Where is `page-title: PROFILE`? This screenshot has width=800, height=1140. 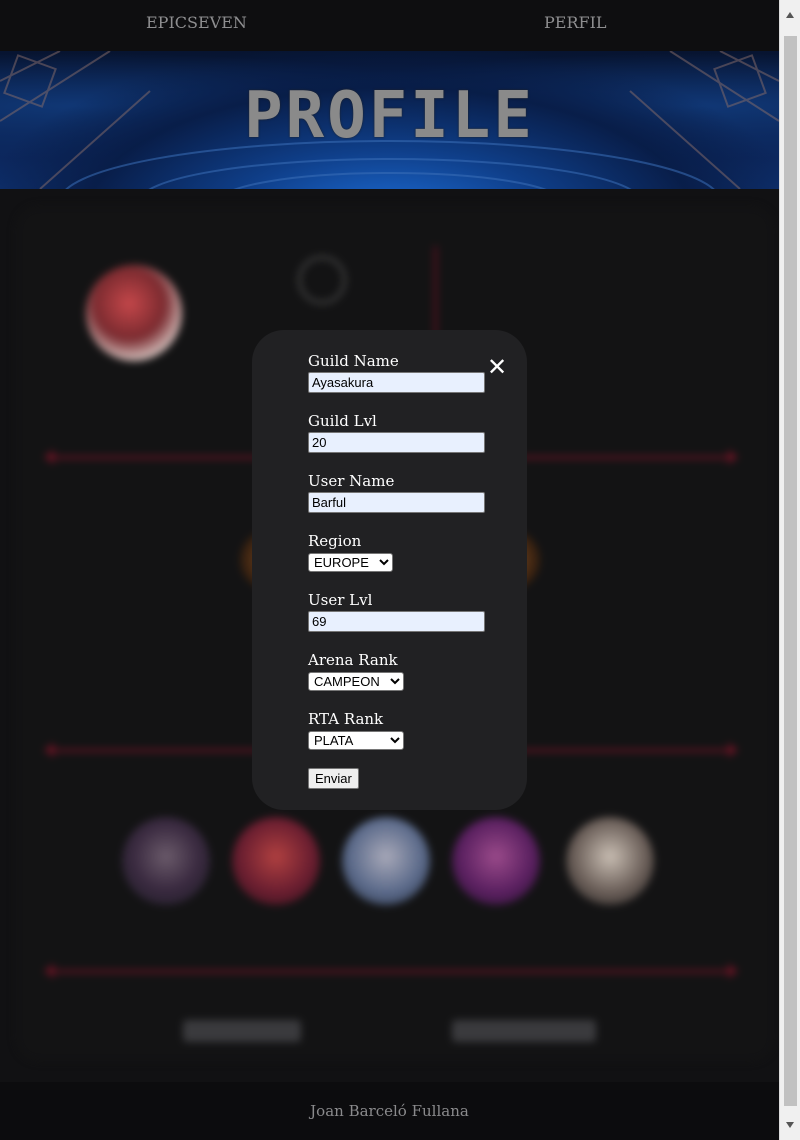 page-title: PROFILE is located at coordinates (389, 116).